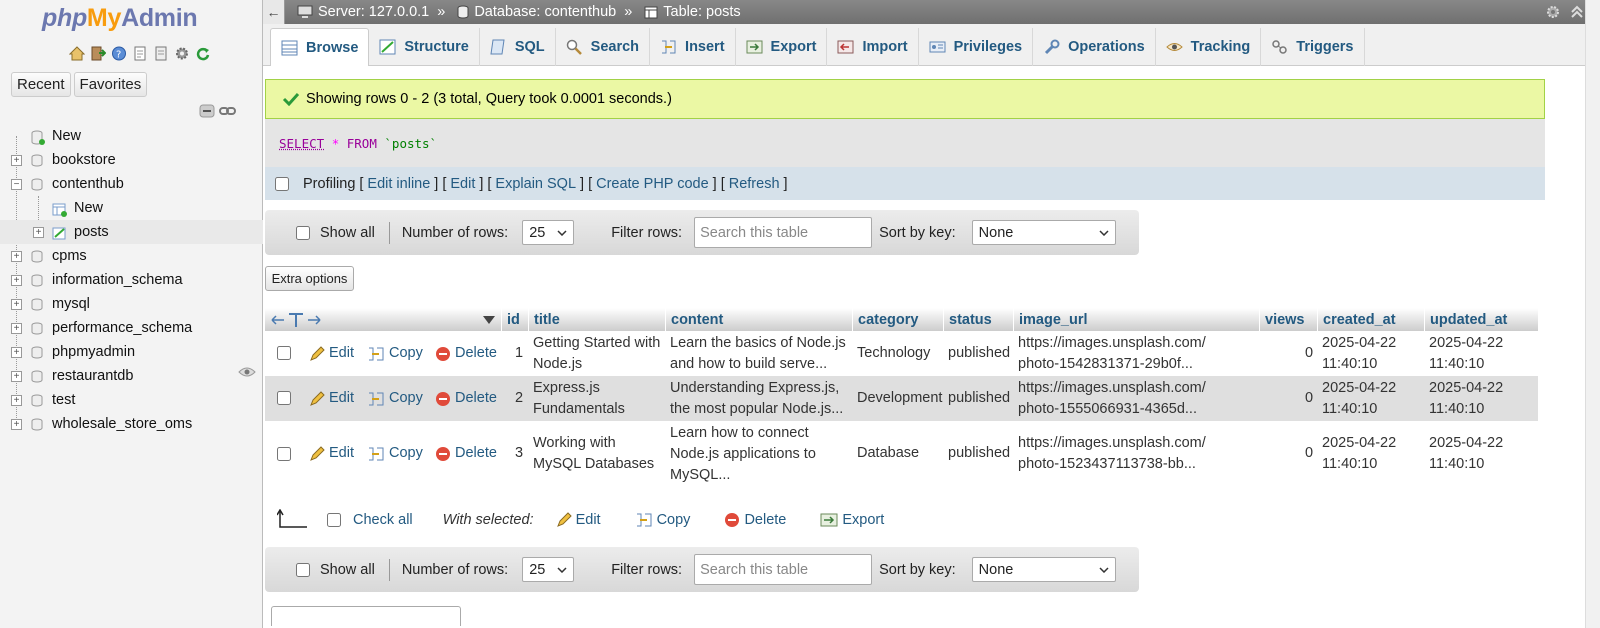  Describe the element at coordinates (782, 47) in the screenshot. I see `tab-export: Export` at that location.